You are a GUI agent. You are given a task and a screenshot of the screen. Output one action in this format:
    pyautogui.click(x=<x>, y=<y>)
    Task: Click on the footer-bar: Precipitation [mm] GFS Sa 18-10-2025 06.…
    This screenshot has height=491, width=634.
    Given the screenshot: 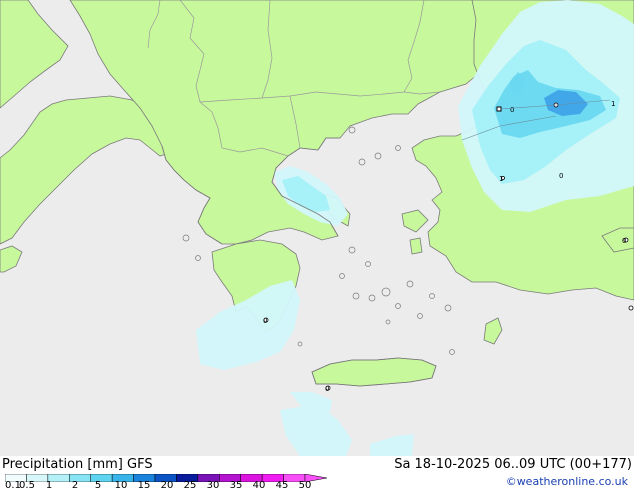 What is the action you would take?
    pyautogui.click(x=317, y=473)
    